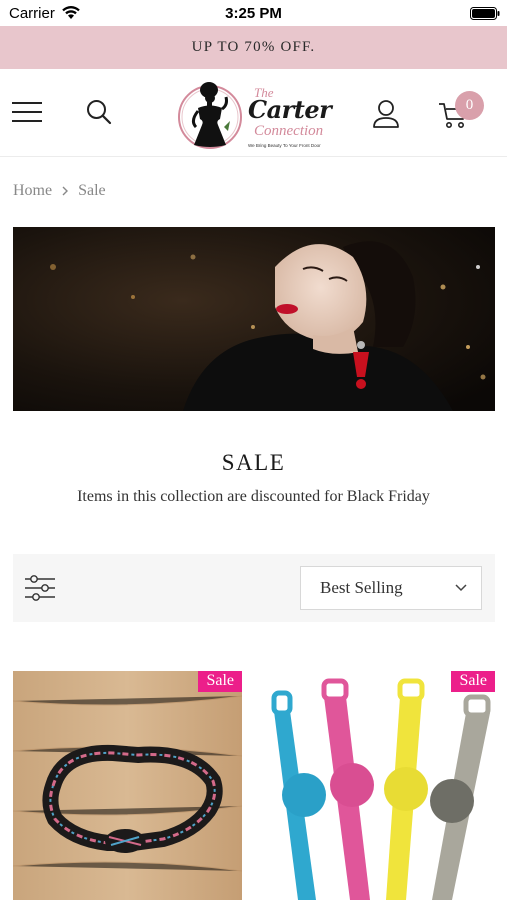 The width and height of the screenshot is (507, 900). I want to click on menu-icon, so click(28, 112).